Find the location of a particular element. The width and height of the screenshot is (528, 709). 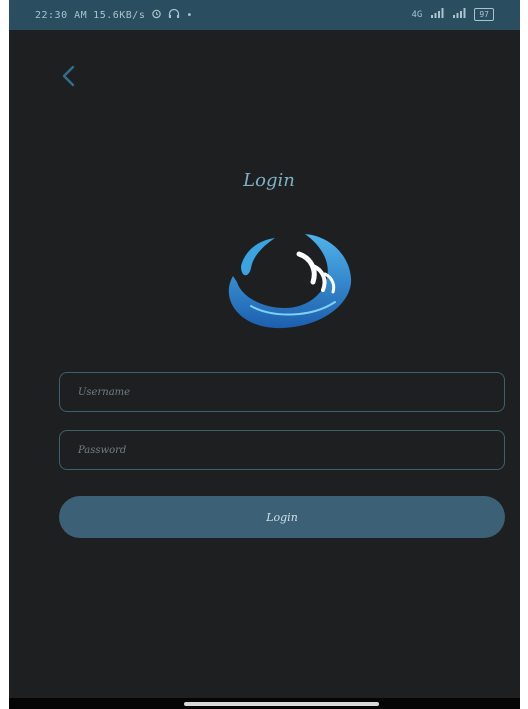

username-field is located at coordinates (282, 392).